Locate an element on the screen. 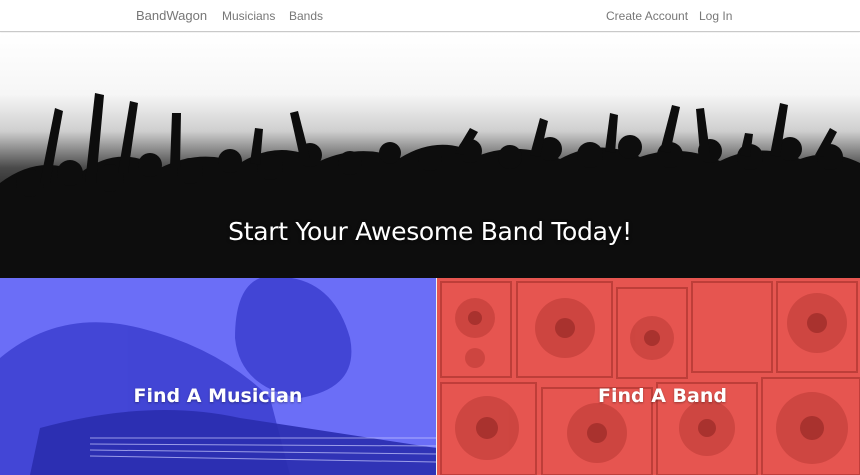  find-band-label: Find A Band is located at coordinates (662, 396).